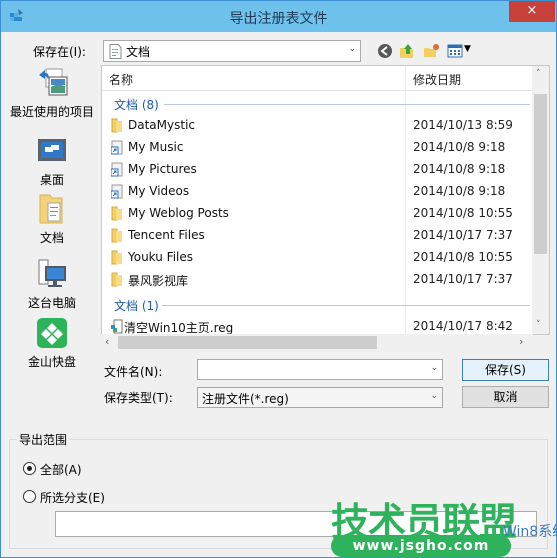 This screenshot has height=558, width=557. I want to click on group-header: 文档 (8), so click(136, 104).